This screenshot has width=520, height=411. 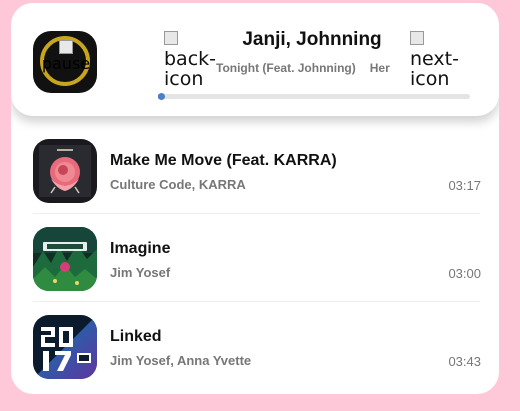 I want to click on play-pause-button: pause, so click(x=65, y=62).